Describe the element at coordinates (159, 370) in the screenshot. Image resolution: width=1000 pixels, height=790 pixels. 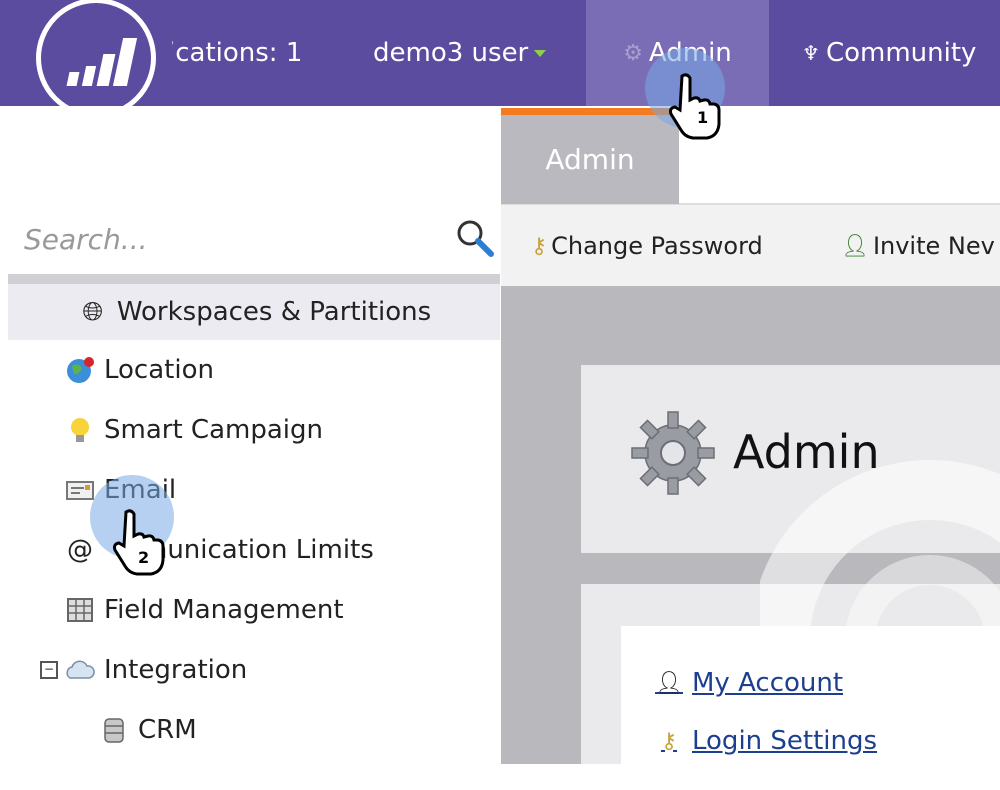
I see `sidebar-item-label: Location` at that location.